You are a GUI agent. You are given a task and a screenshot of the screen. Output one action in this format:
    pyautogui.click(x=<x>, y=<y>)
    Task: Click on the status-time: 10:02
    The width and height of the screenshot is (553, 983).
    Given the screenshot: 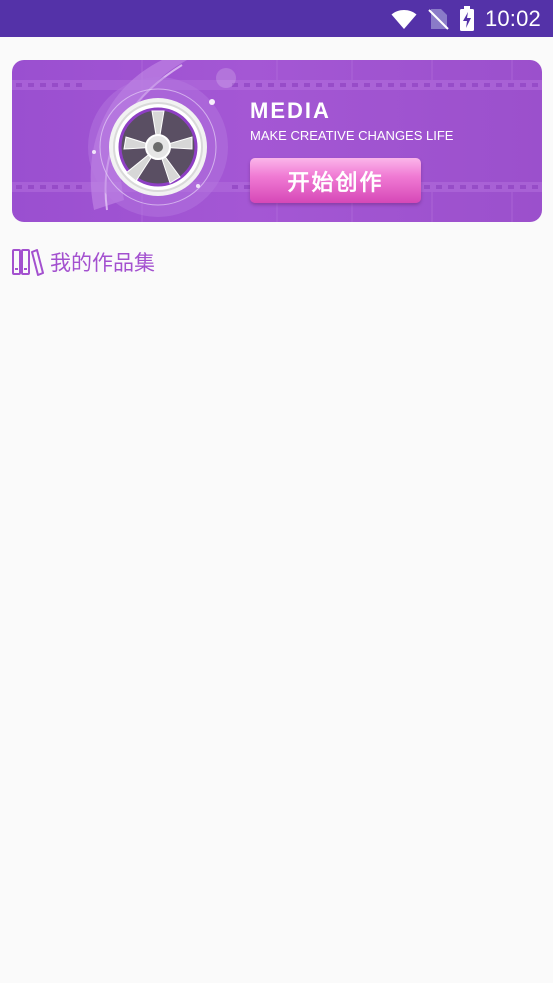 What is the action you would take?
    pyautogui.click(x=512, y=18)
    